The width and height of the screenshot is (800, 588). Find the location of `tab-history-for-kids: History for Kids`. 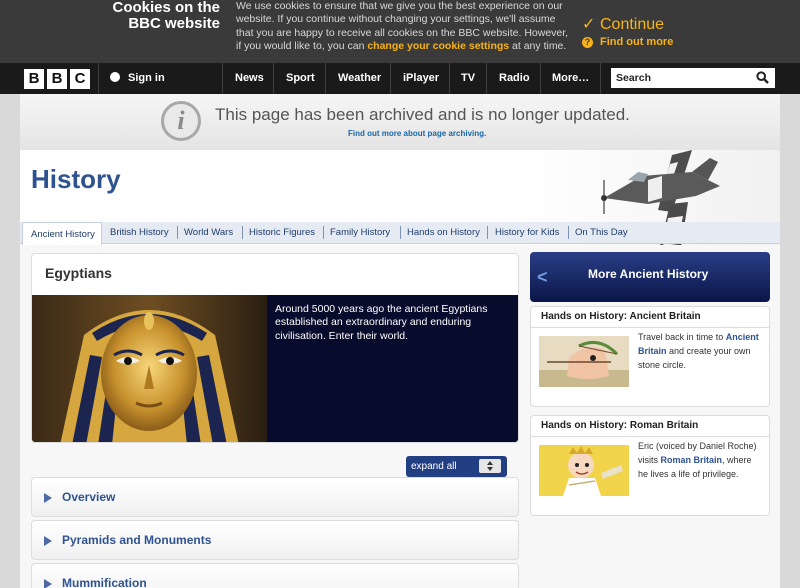

tab-history-for-kids: History for Kids is located at coordinates (527, 232).